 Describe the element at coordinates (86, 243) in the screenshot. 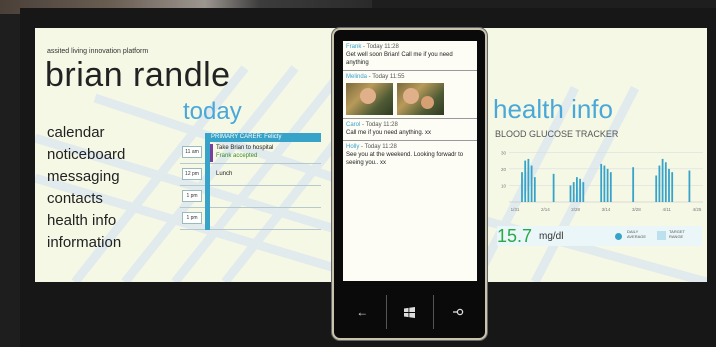

I see `nav-item-information: information` at that location.